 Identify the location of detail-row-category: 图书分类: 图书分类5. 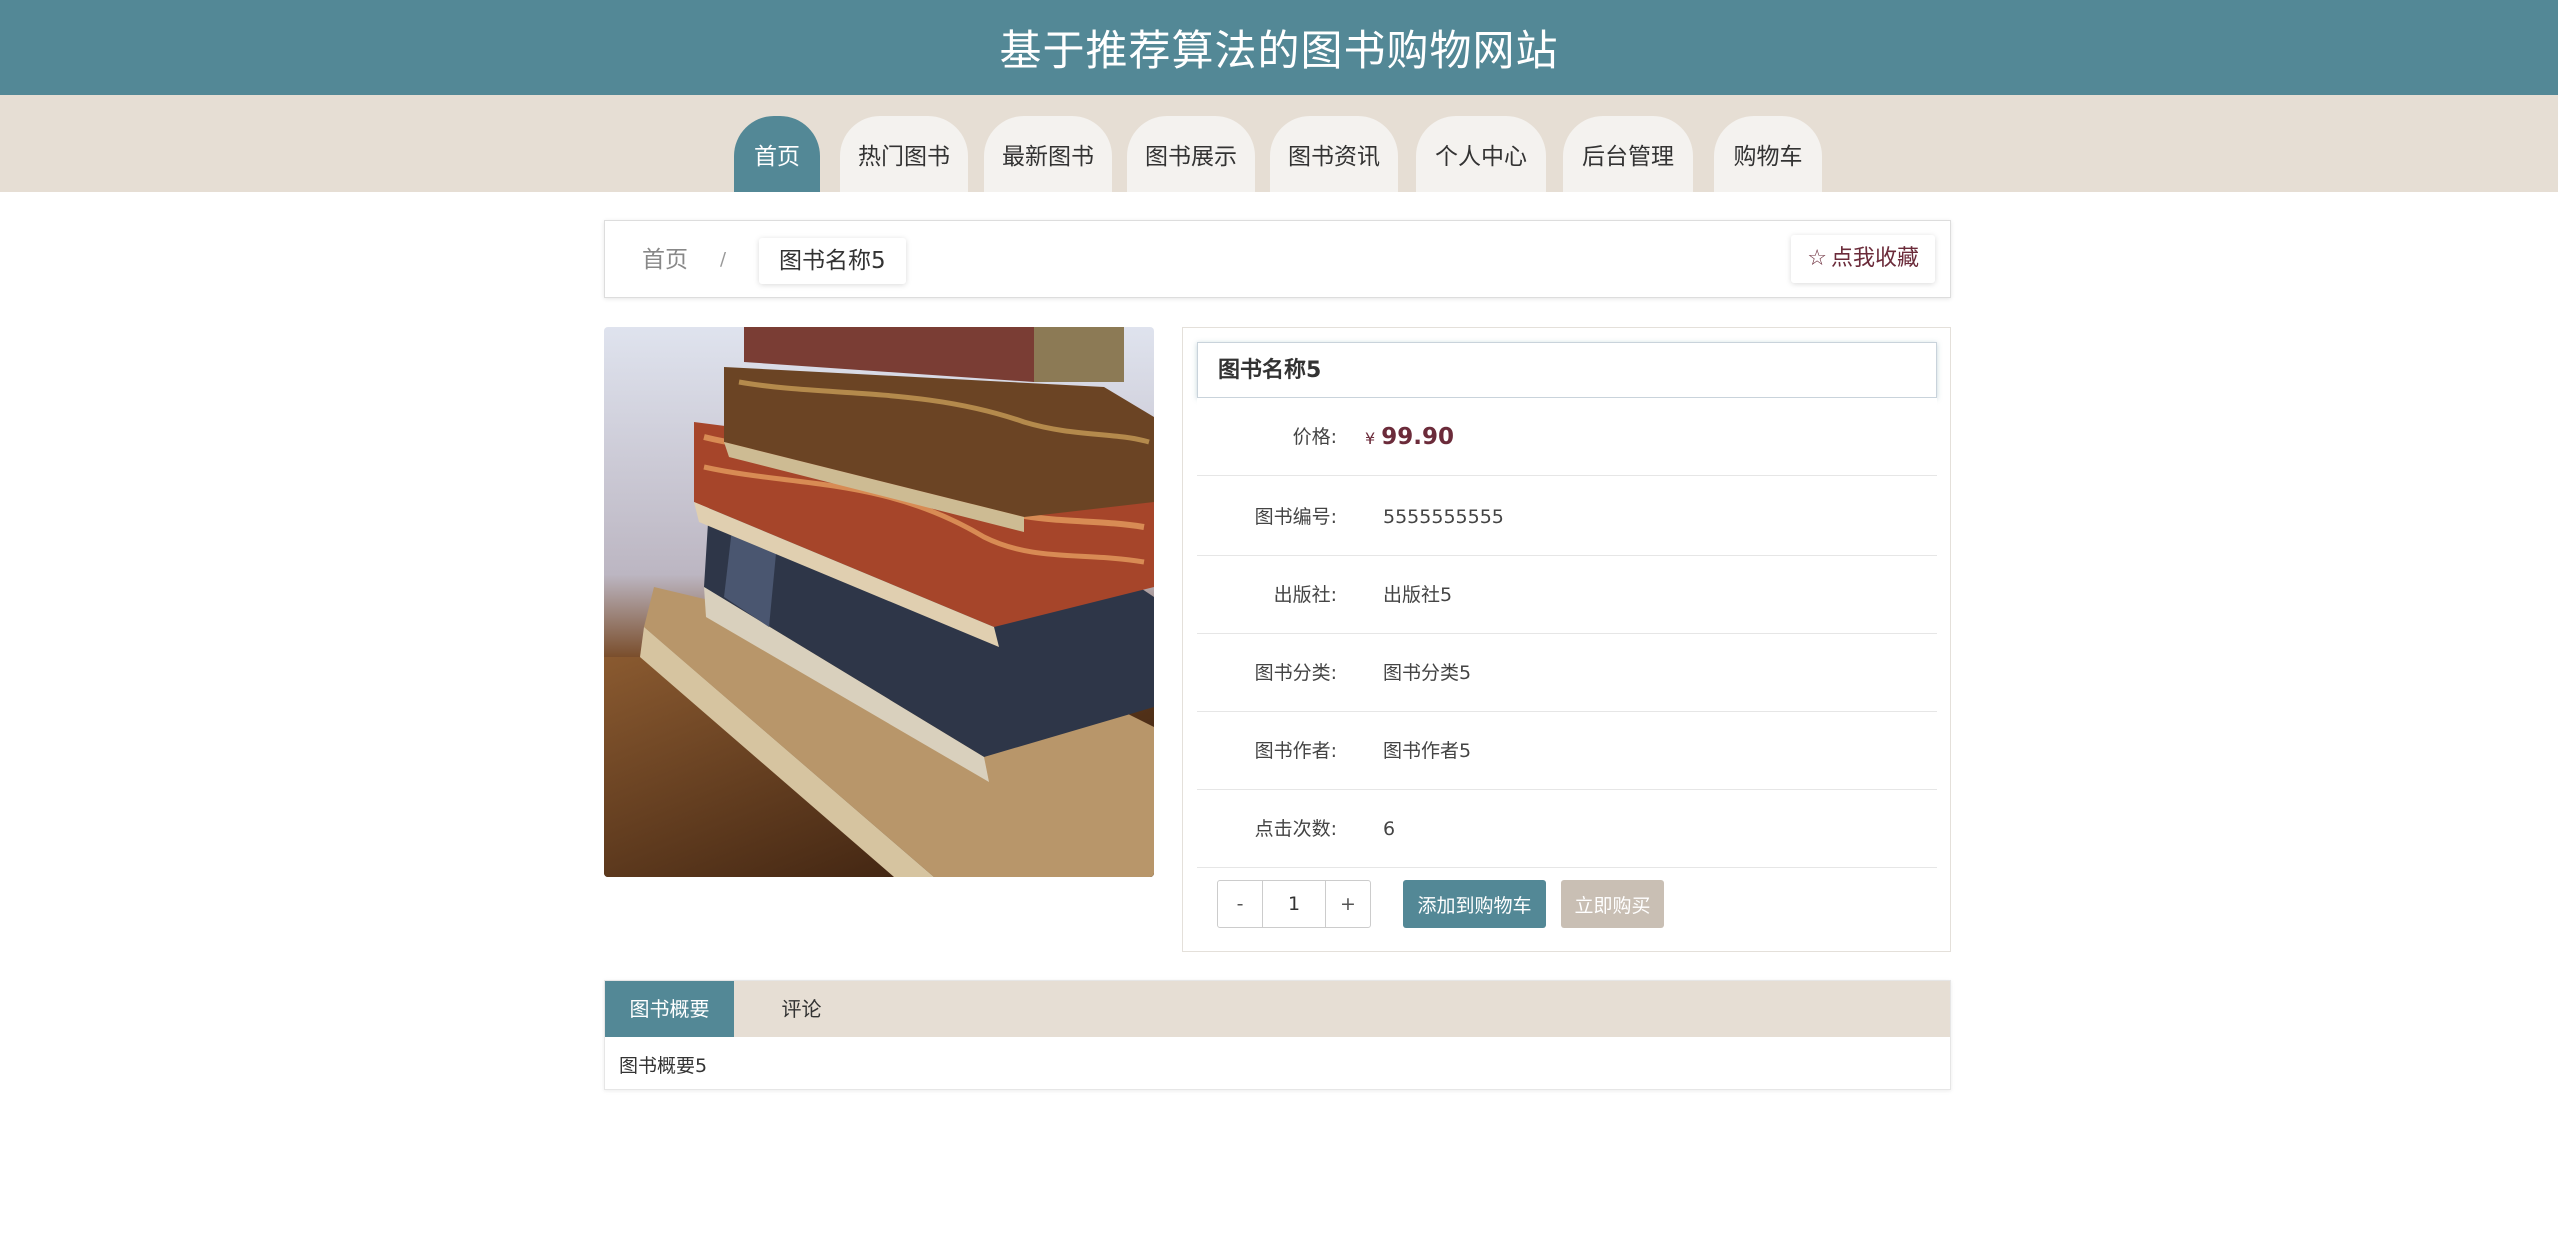
(1567, 673).